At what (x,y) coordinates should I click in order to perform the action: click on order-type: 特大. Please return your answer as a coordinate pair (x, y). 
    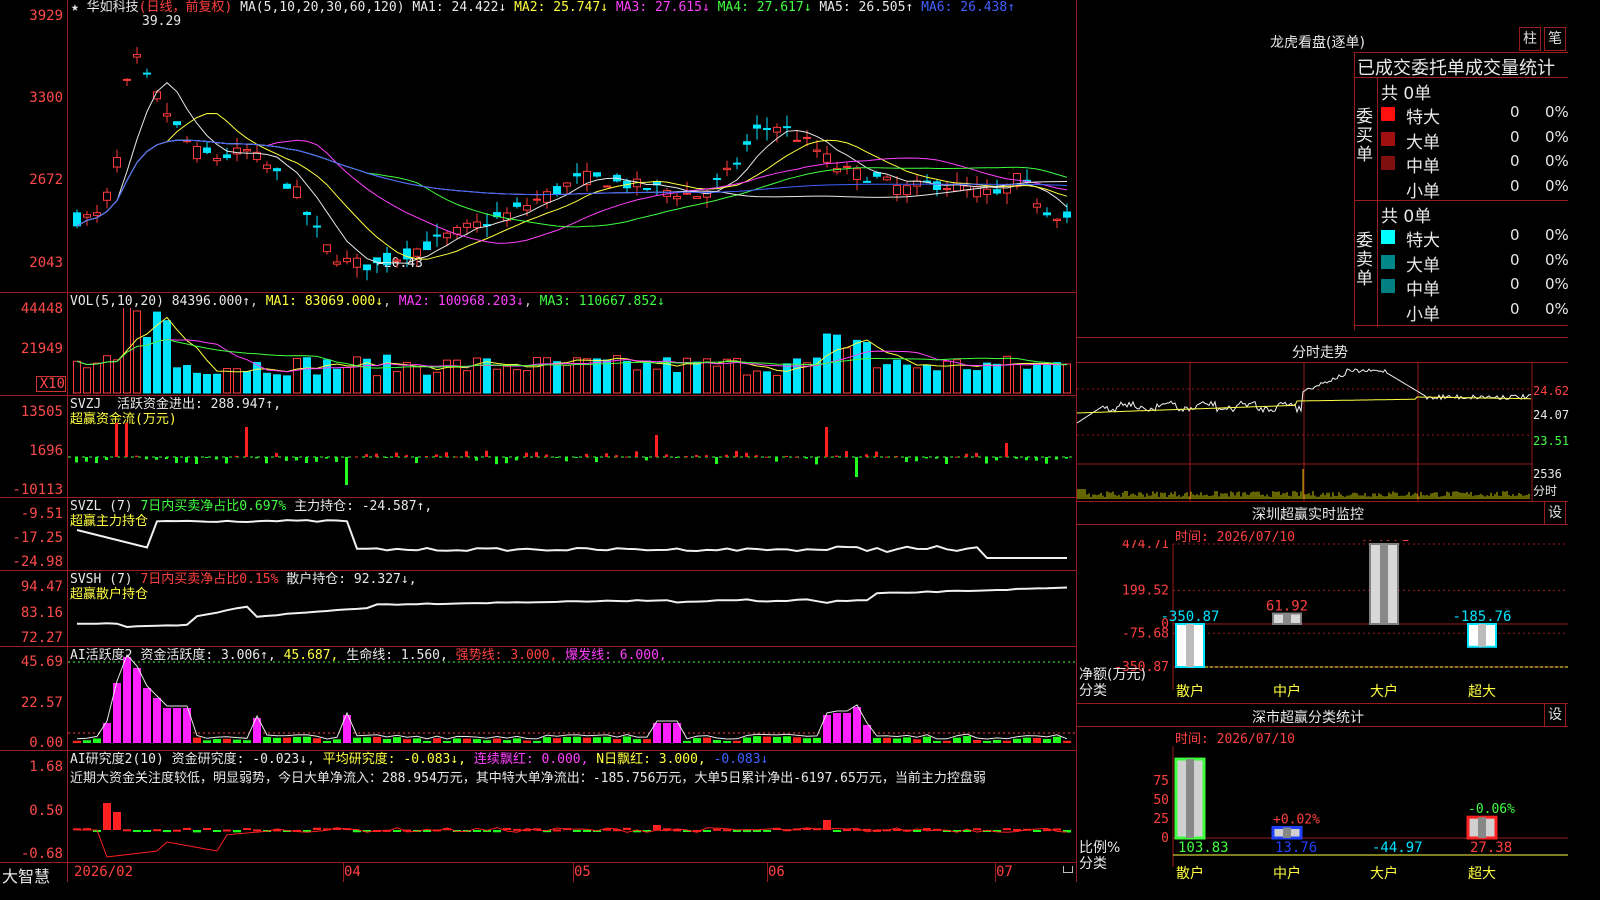
    Looking at the image, I should click on (1423, 118).